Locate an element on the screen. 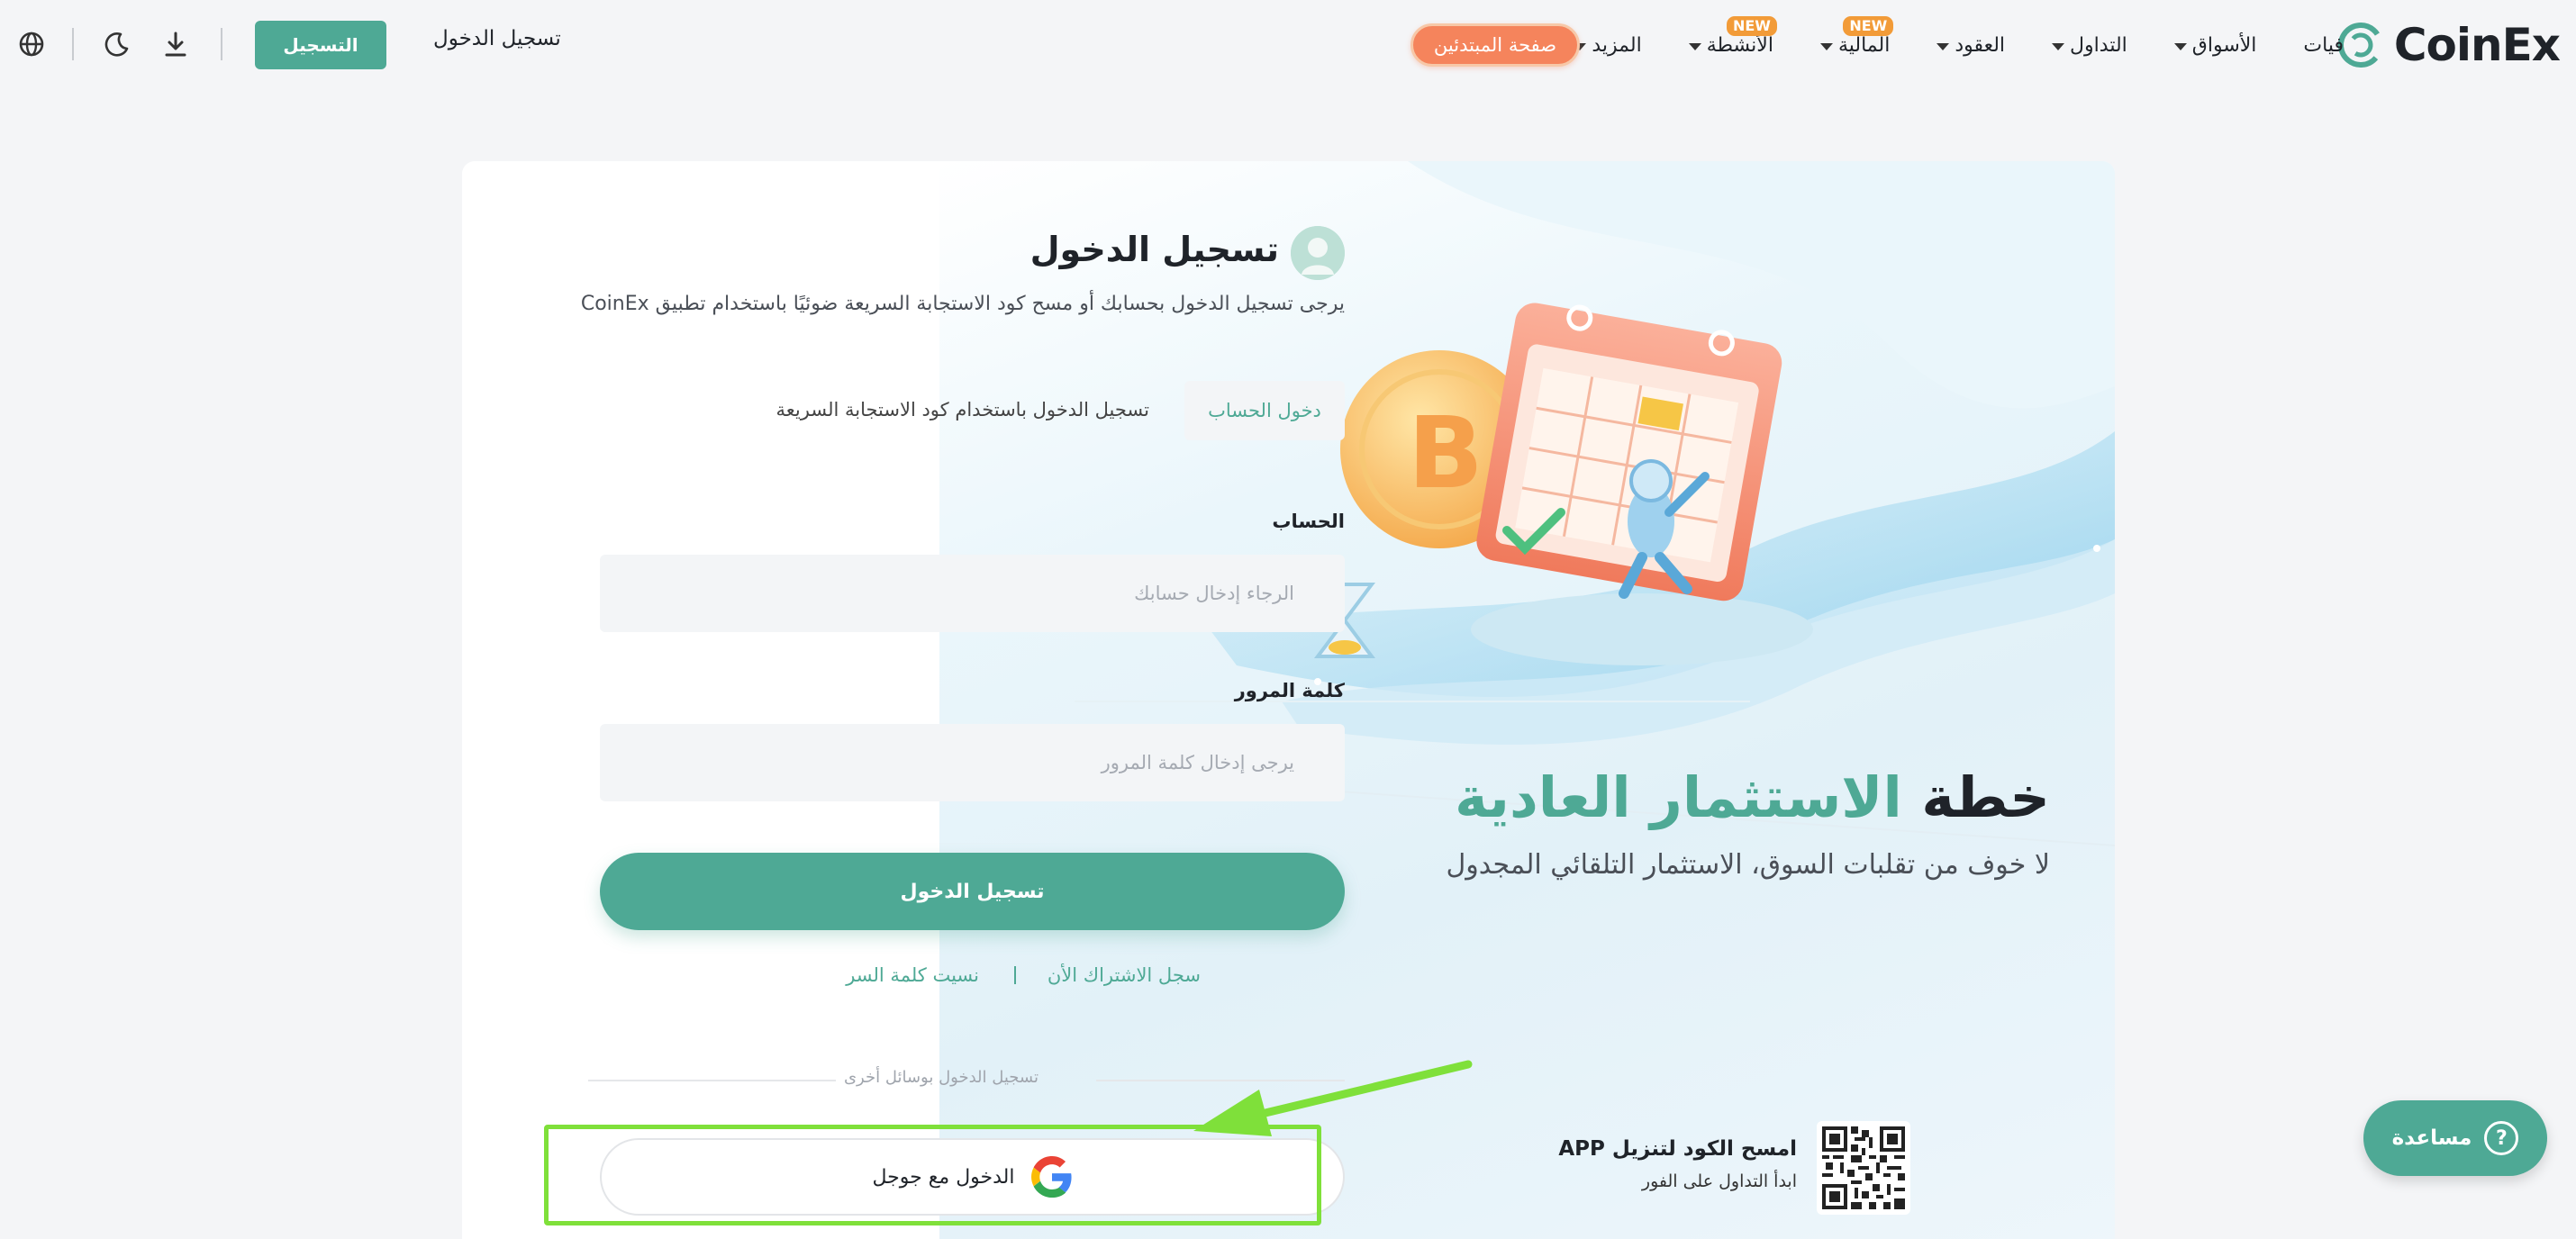 The image size is (2576, 1239). nav-item-activities: NEW الأنشطة is located at coordinates (1732, 36).